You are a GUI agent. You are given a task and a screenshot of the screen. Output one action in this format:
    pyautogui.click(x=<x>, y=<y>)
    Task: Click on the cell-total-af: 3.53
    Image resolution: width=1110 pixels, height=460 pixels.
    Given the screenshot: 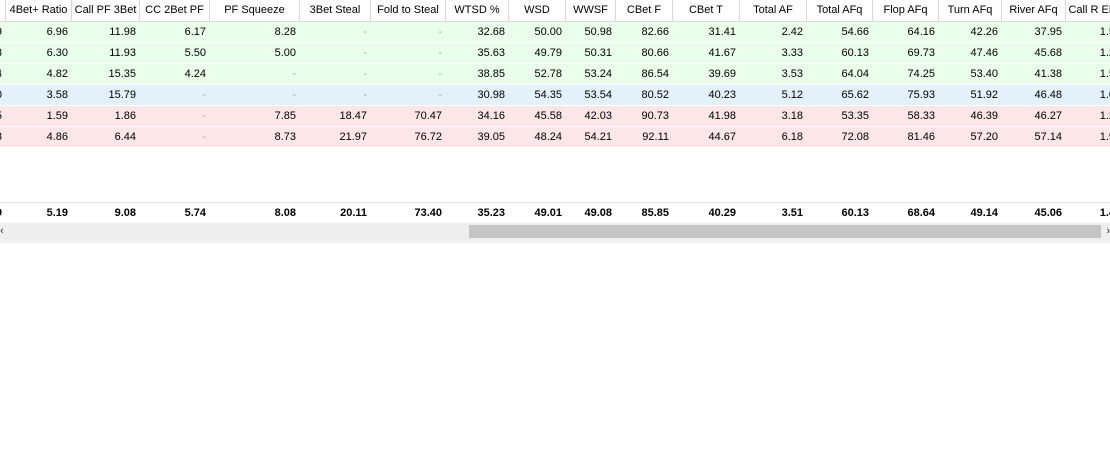 What is the action you would take?
    pyautogui.click(x=792, y=74)
    